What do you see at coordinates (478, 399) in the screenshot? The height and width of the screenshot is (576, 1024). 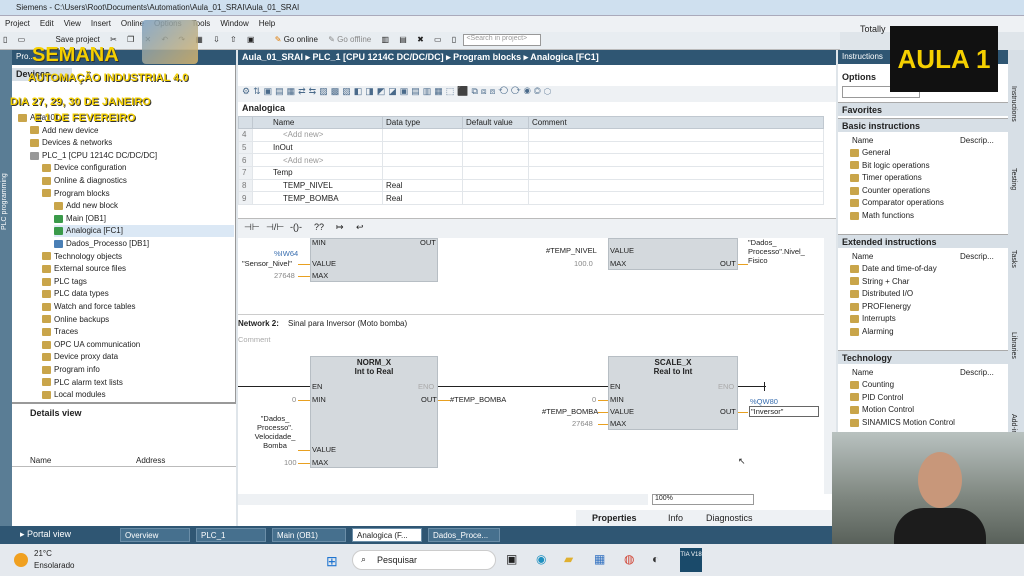 I see `norm-x-out-operand: #TEMP_BOMBA` at bounding box center [478, 399].